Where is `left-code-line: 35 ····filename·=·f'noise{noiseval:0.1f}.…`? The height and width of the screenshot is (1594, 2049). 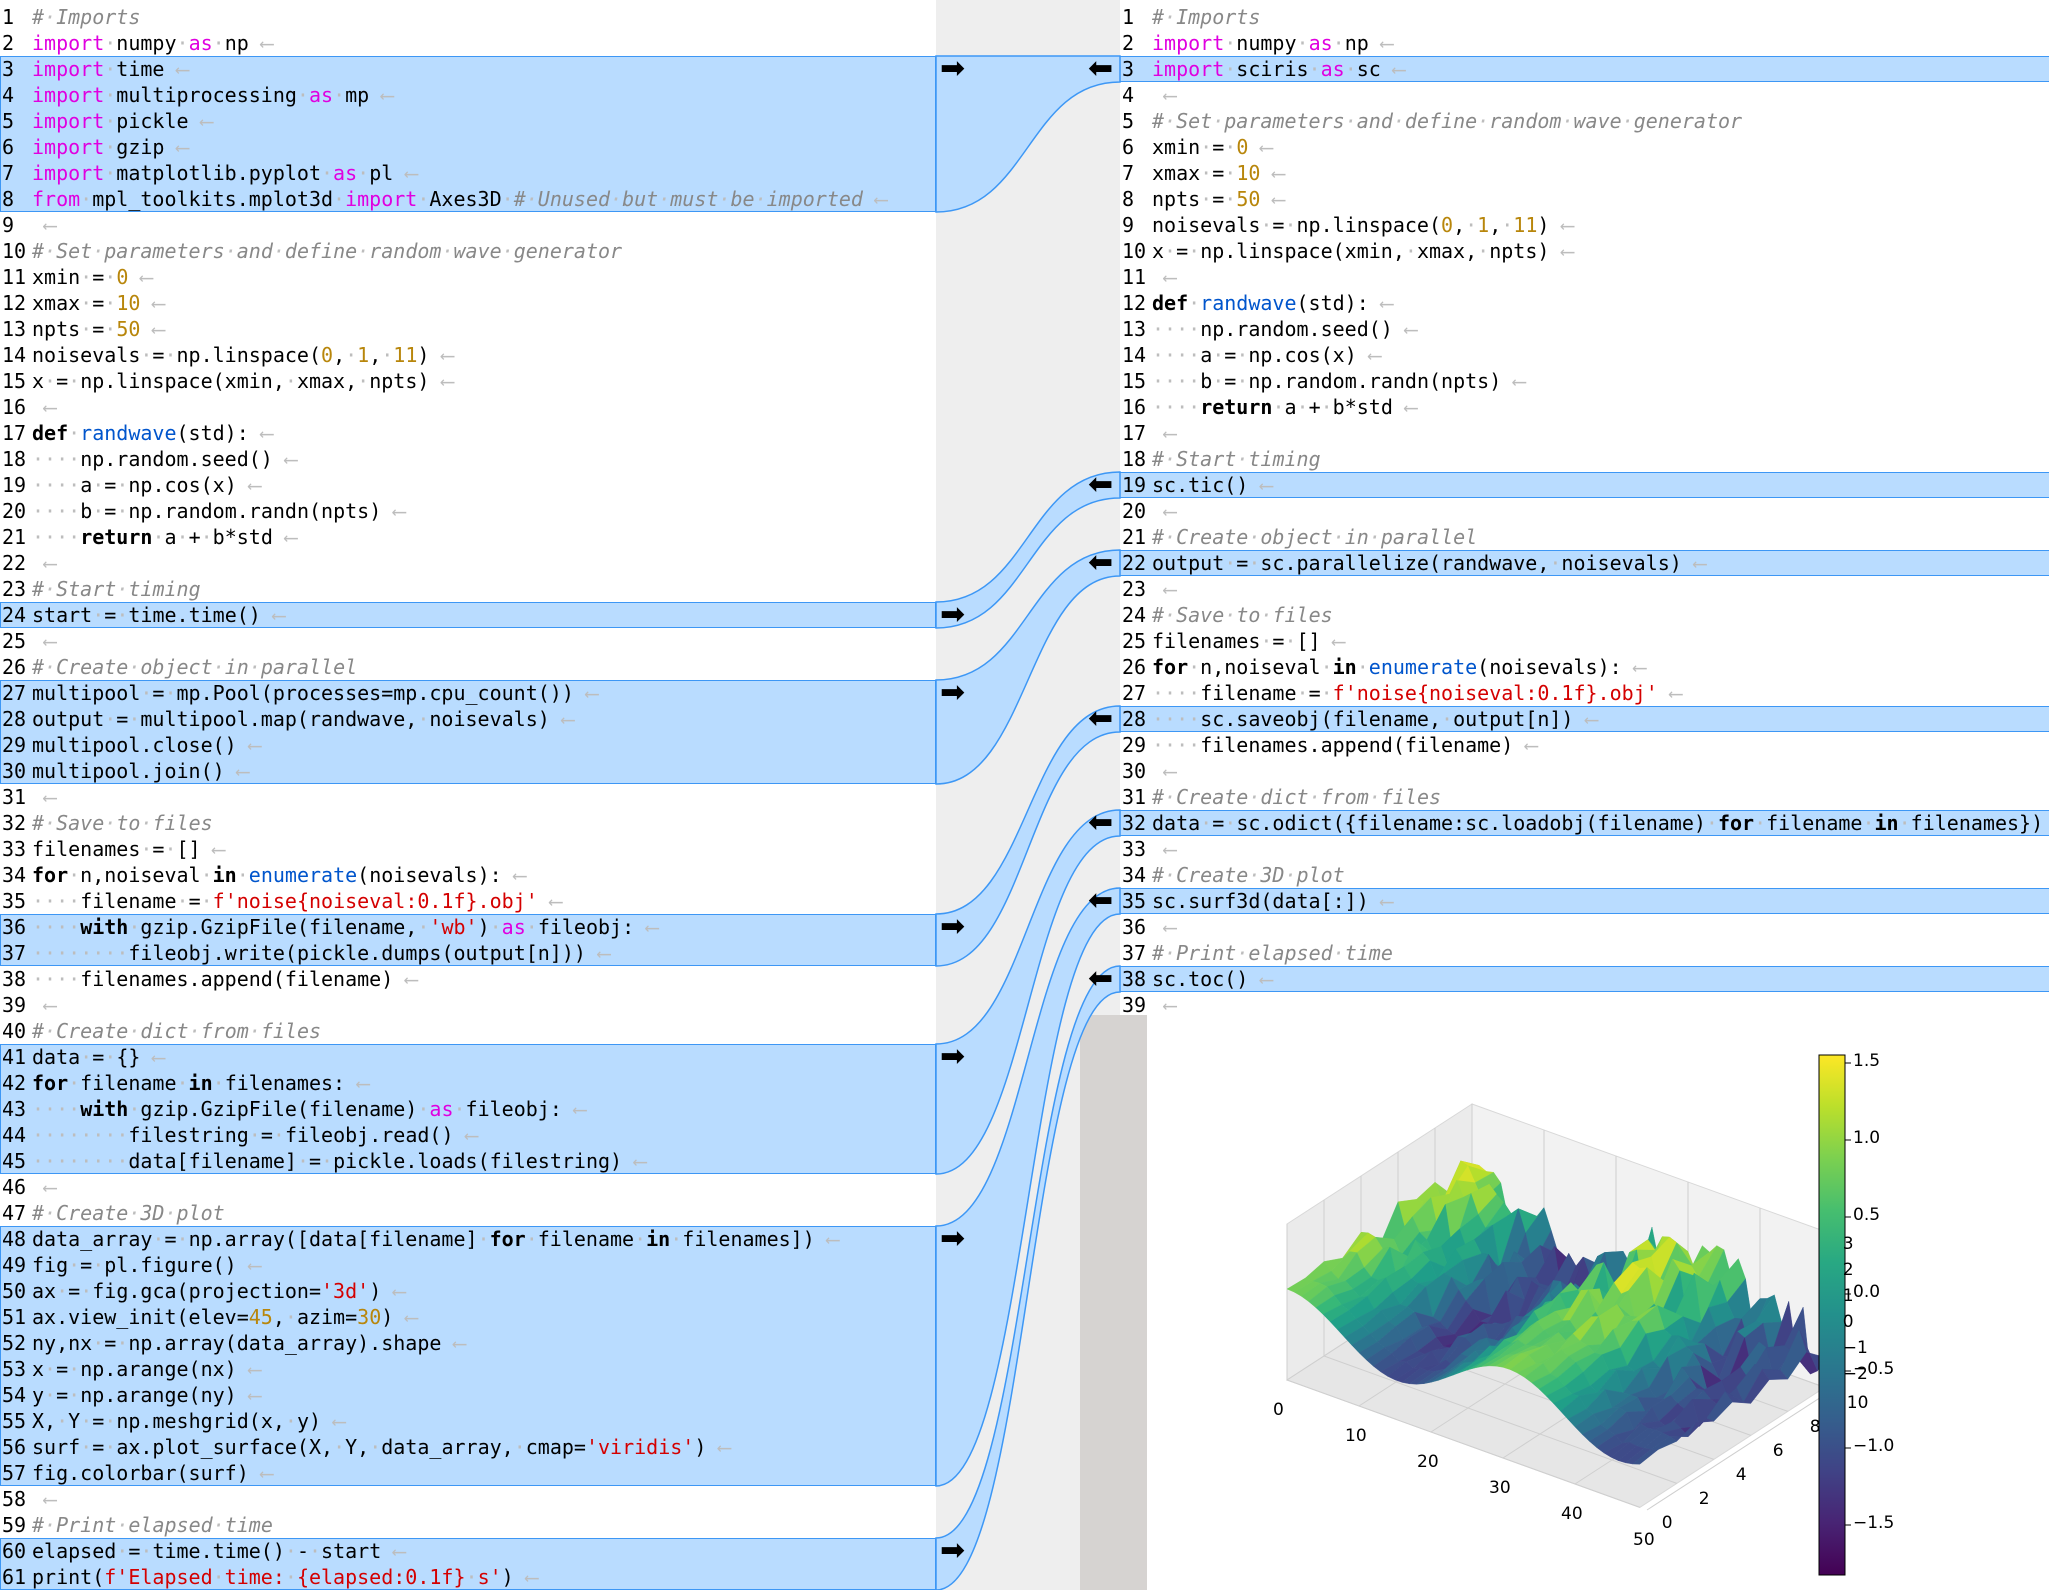
left-code-line: 35 ····filename·=·f'noise{noiseval:0.1f}.… is located at coordinates (468, 901).